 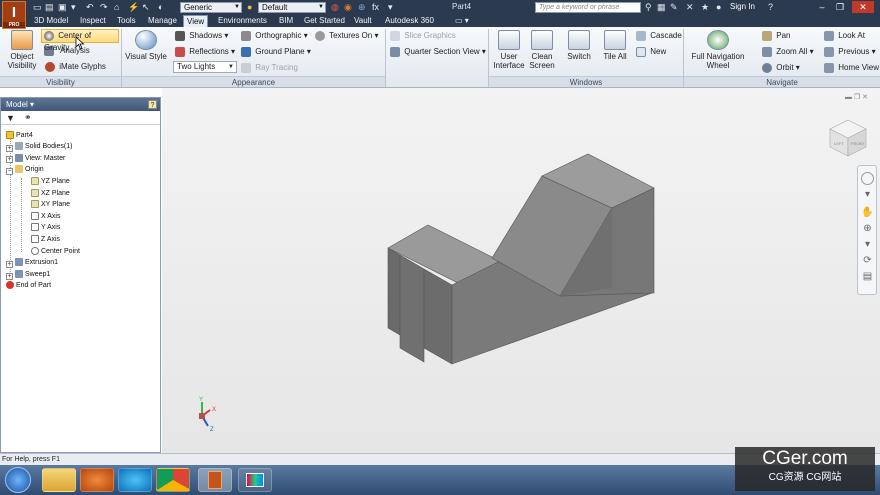 What do you see at coordinates (215, 480) in the screenshot?
I see `inventor-taskbar-icon` at bounding box center [215, 480].